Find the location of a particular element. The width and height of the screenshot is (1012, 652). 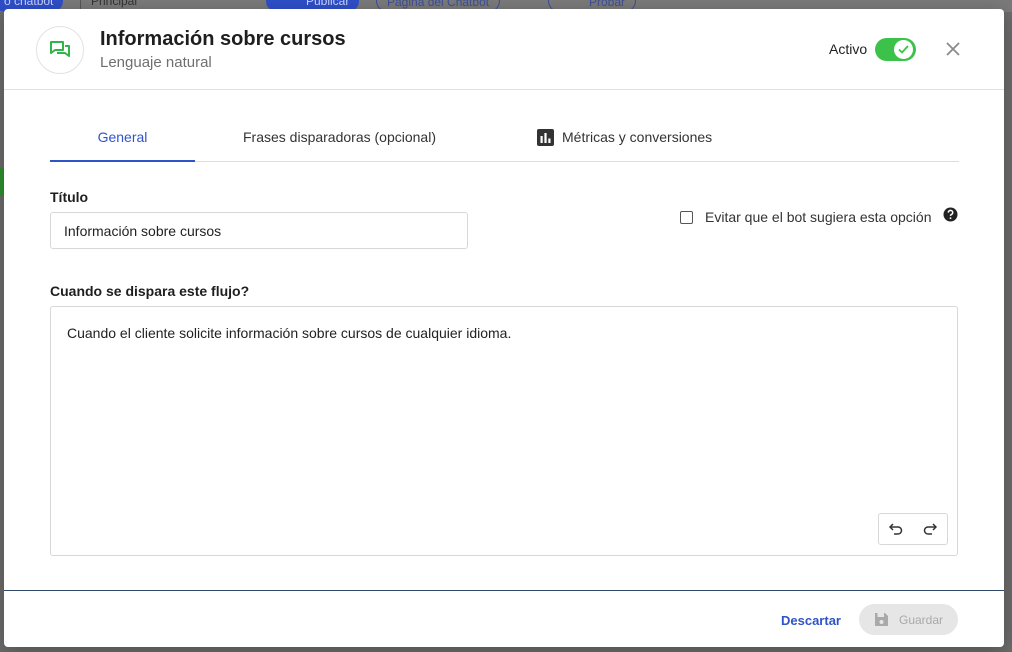

check-icon is located at coordinates (903, 49).